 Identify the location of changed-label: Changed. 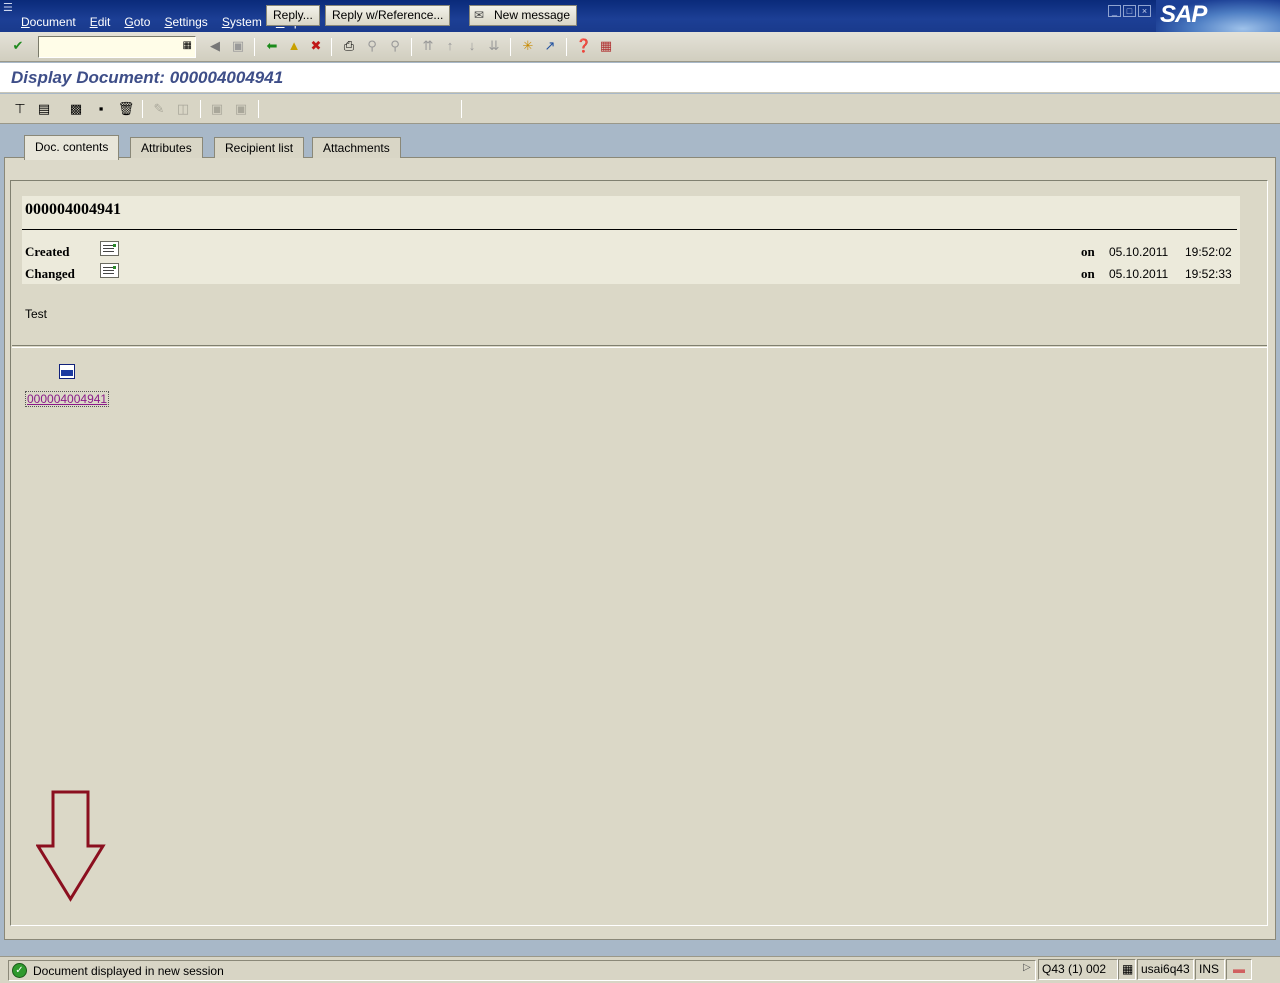
(50, 273).